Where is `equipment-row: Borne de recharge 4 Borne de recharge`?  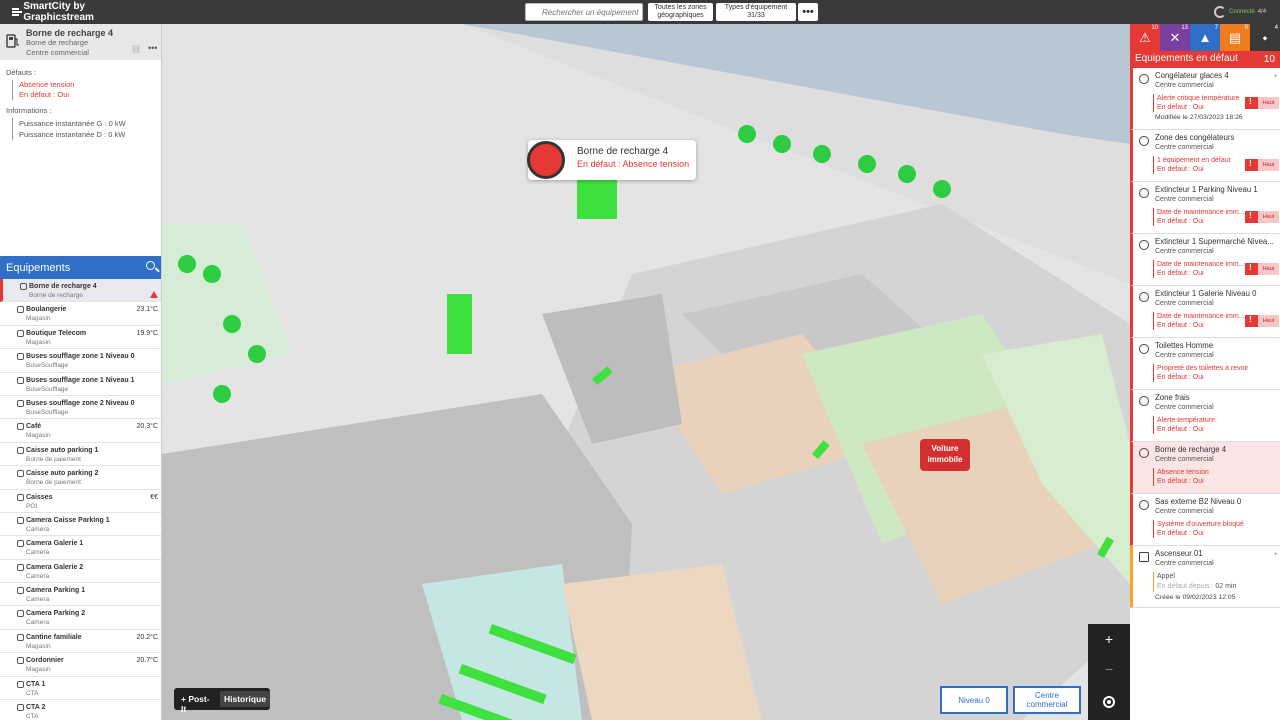
equipment-row: Borne de recharge 4 Borne de recharge is located at coordinates (80, 291).